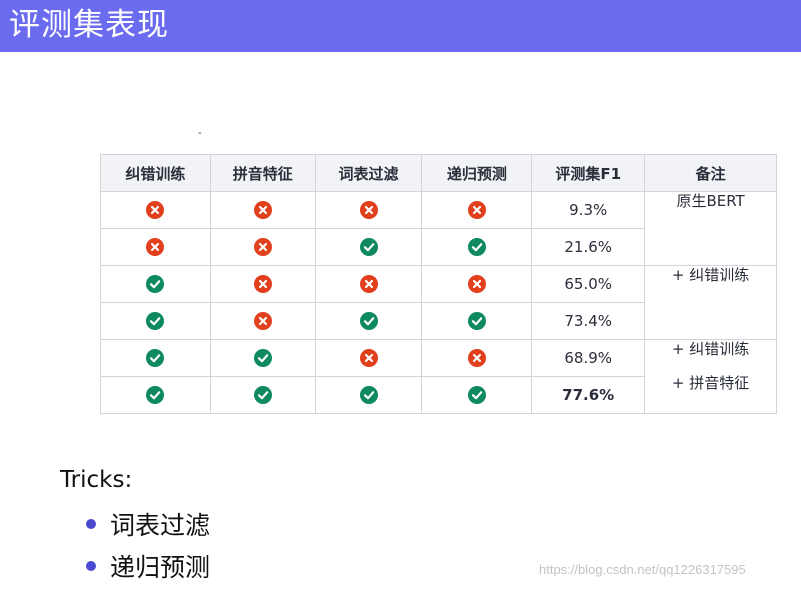 The width and height of the screenshot is (801, 589). I want to click on trick-item: 词表过滤, so click(148, 524).